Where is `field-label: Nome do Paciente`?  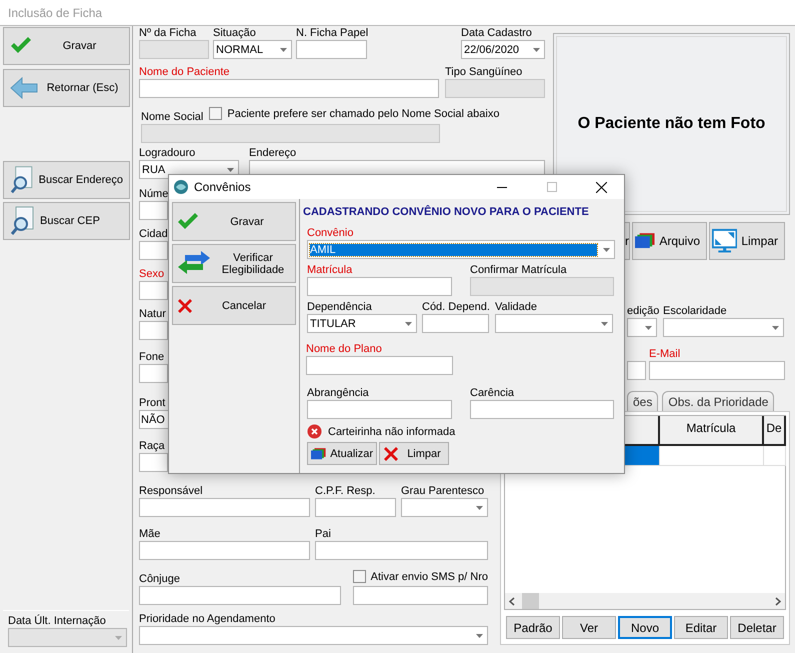
field-label: Nome do Paciente is located at coordinates (184, 72).